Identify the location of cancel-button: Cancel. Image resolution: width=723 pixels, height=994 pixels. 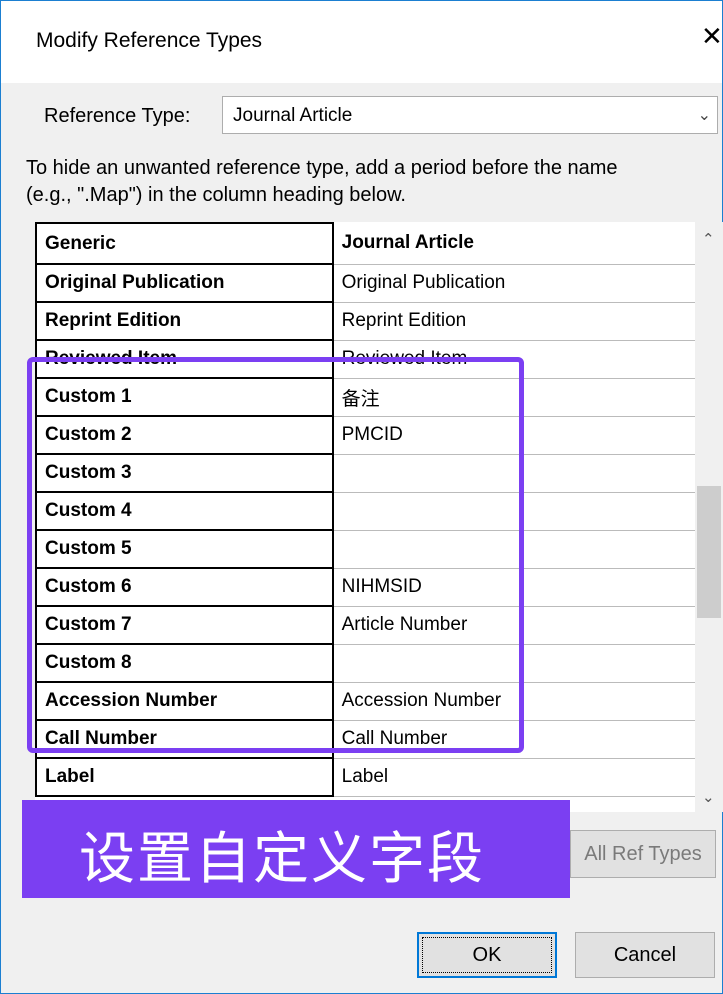
(645, 955).